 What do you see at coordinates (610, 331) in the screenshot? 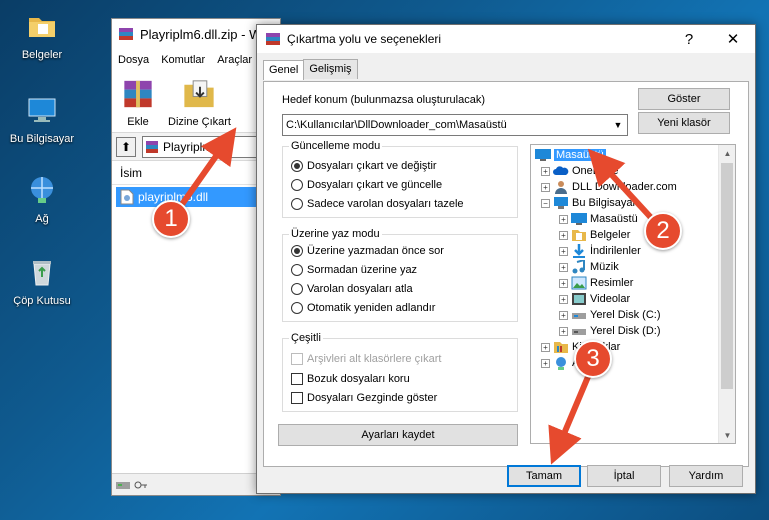
I see `tree-item-drive-d: + Yerel Disk (D:)` at bounding box center [610, 331].